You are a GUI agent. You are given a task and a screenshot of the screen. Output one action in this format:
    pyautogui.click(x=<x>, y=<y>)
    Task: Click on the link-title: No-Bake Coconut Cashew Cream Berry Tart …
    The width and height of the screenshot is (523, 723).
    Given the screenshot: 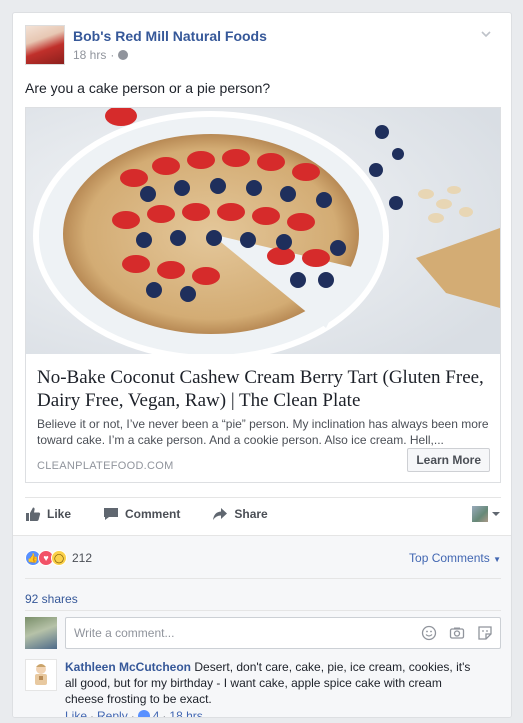 What is the action you would take?
    pyautogui.click(x=262, y=389)
    